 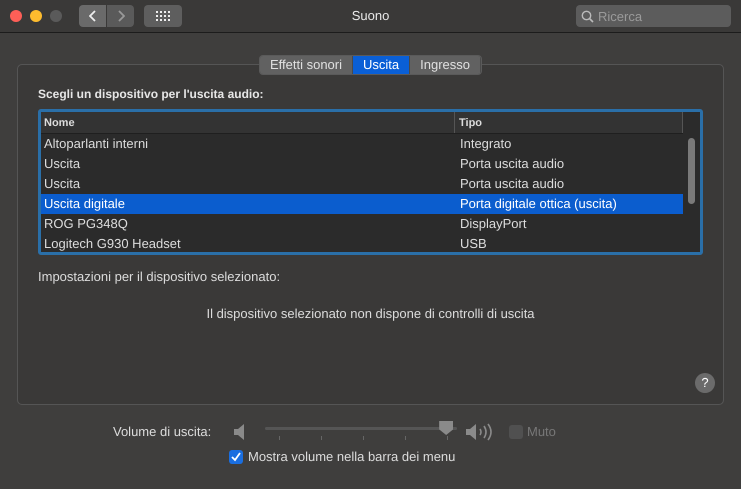 What do you see at coordinates (473, 243) in the screenshot?
I see `table-cell-text: USB` at bounding box center [473, 243].